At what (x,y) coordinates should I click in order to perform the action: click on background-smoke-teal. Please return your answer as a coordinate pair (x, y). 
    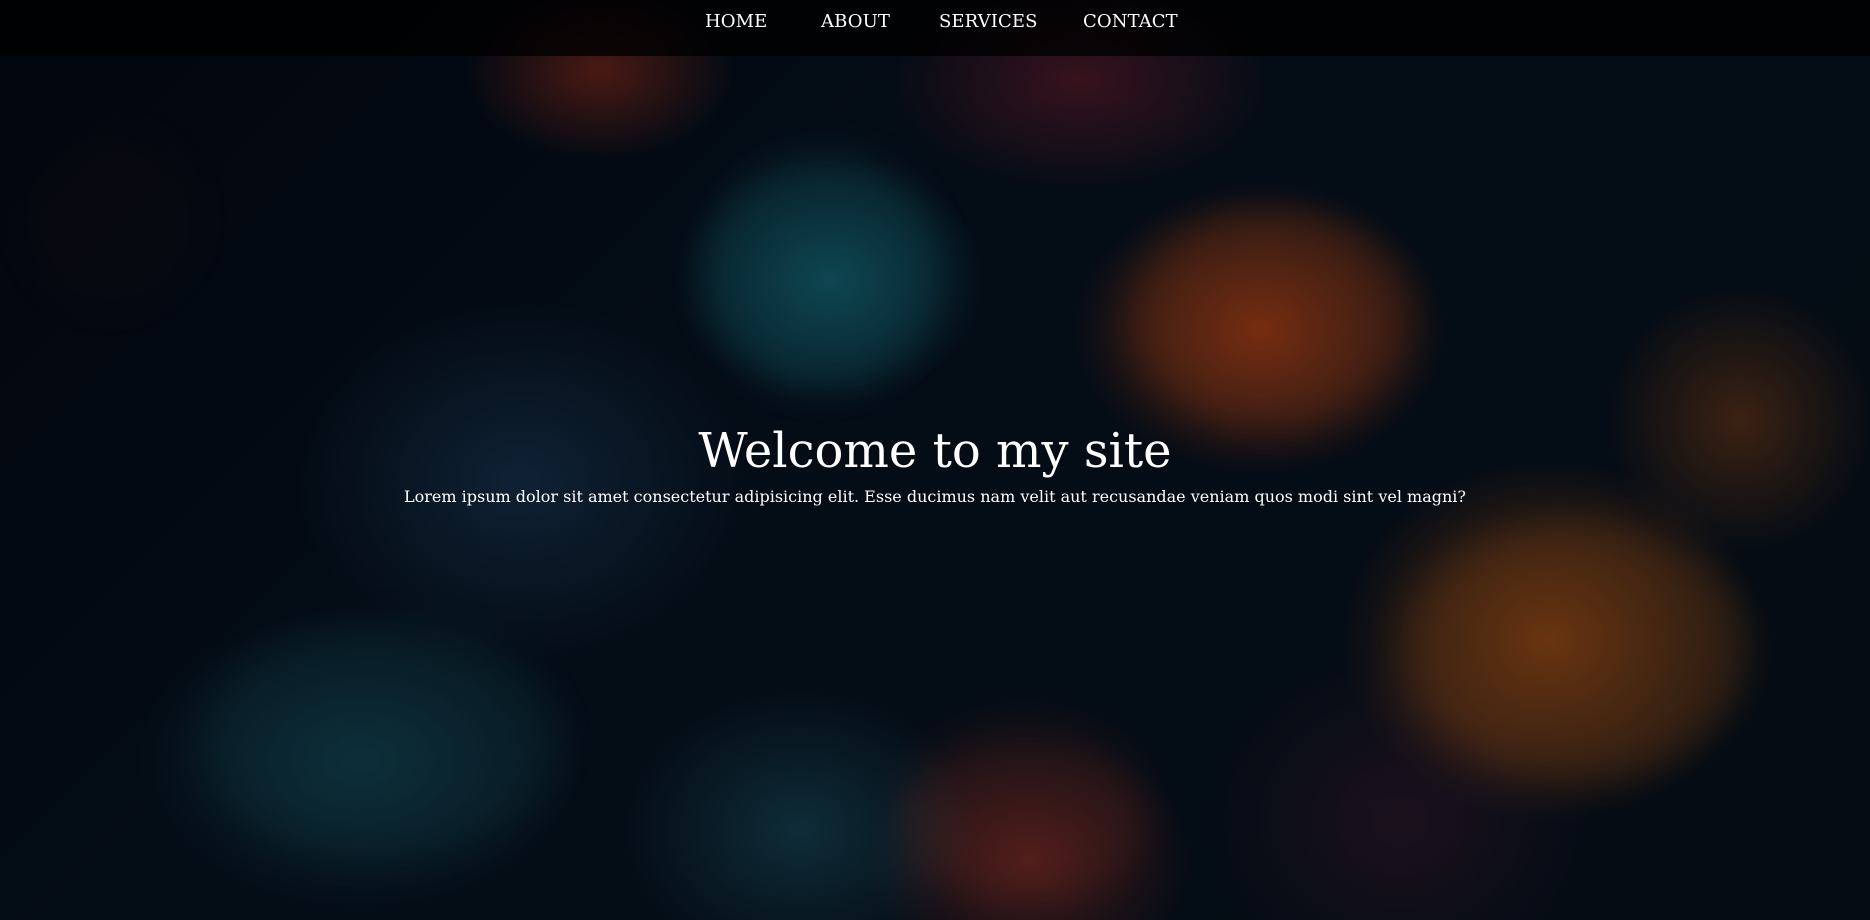
    Looking at the image, I should click on (820, 270).